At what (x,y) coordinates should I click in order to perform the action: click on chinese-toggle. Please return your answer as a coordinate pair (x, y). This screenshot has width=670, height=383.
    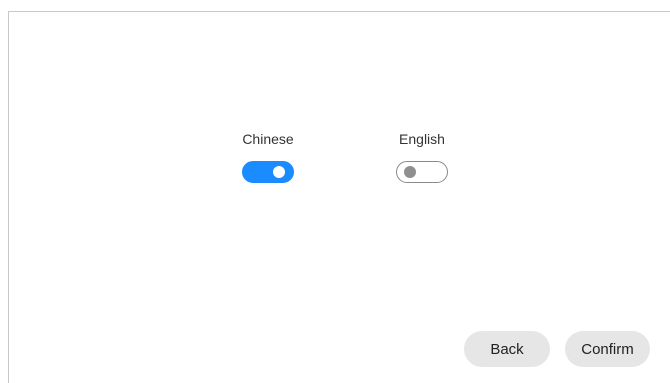
    Looking at the image, I should click on (268, 172).